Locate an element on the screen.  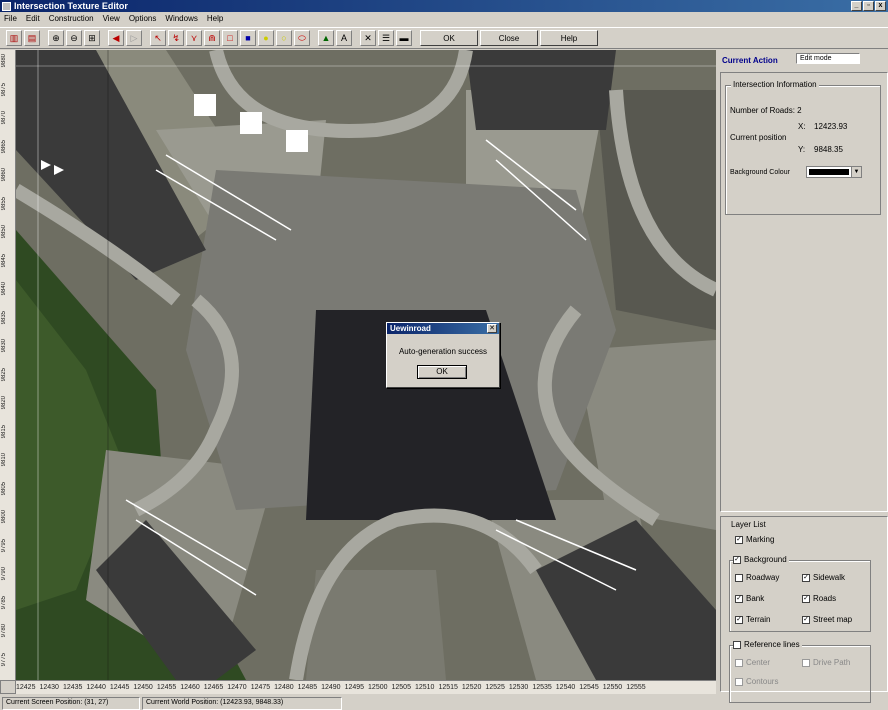
dialog-title: Uewinroad is located at coordinates (443, 328).